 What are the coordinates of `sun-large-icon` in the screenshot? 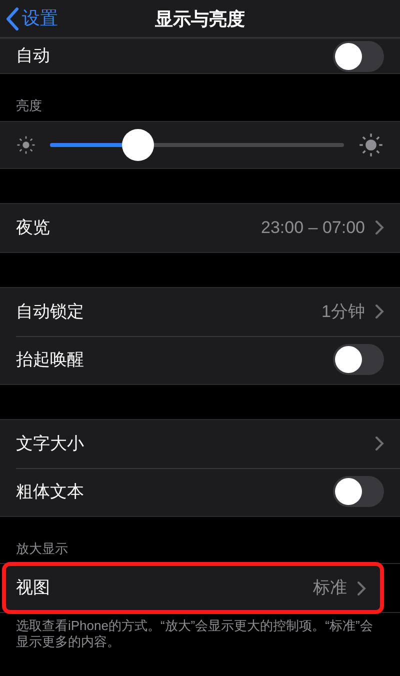 It's located at (371, 145).